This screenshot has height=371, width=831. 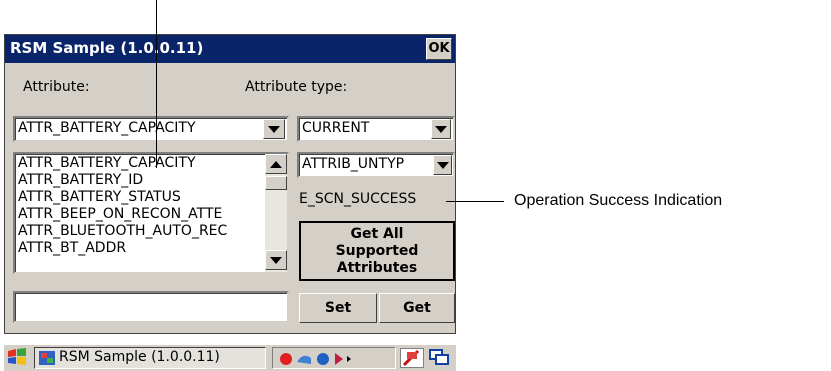 I want to click on windows-switch-icon, so click(x=440, y=358).